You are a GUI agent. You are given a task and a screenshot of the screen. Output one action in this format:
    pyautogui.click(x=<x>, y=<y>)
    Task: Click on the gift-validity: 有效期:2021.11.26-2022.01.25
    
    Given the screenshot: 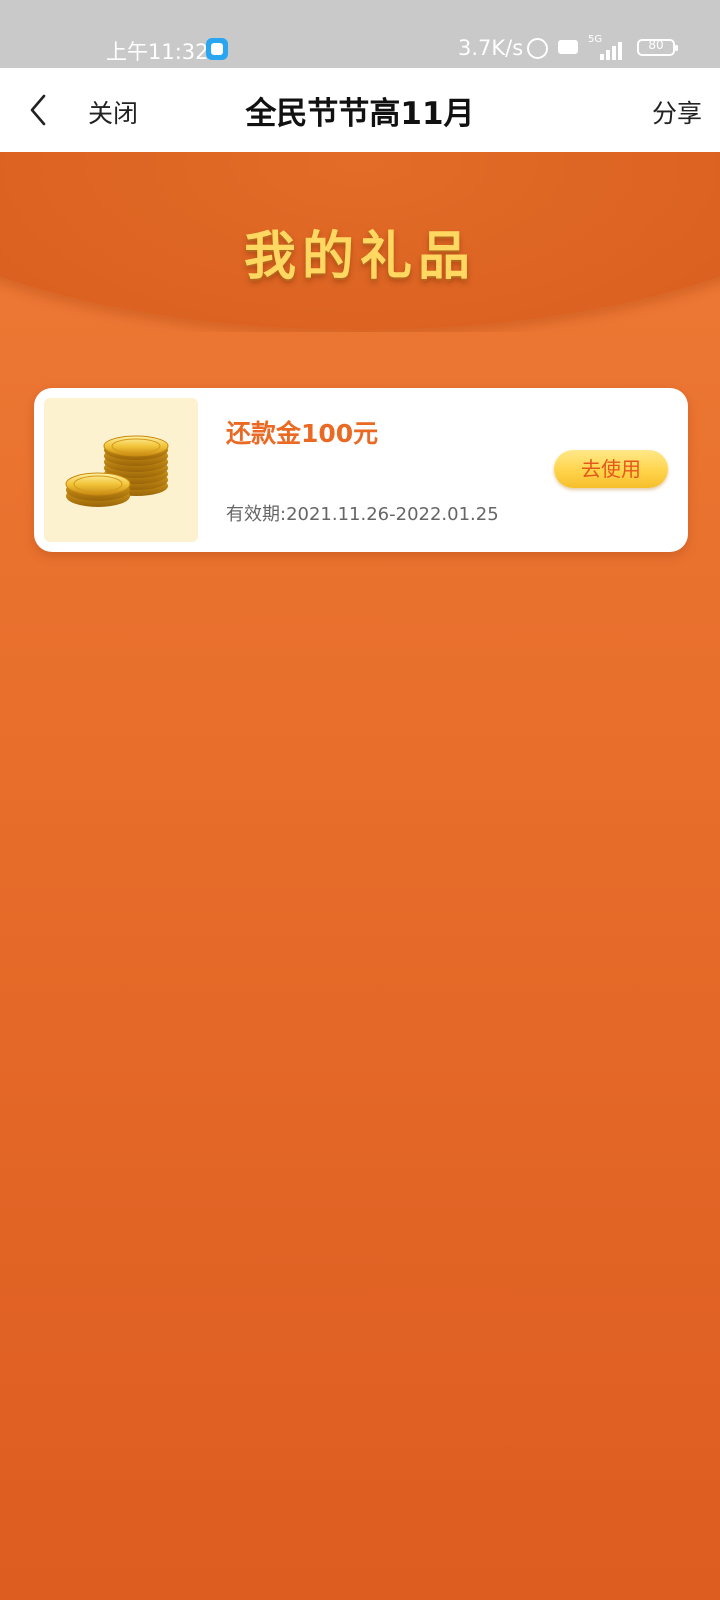 What is the action you would take?
    pyautogui.click(x=362, y=514)
    